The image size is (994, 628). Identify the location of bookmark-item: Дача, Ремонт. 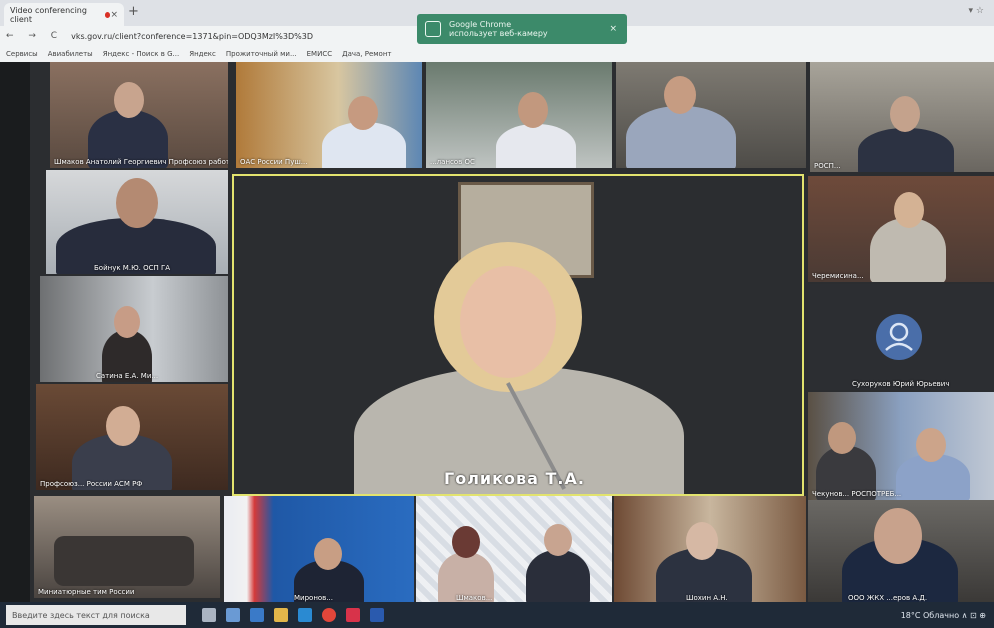
(366, 54).